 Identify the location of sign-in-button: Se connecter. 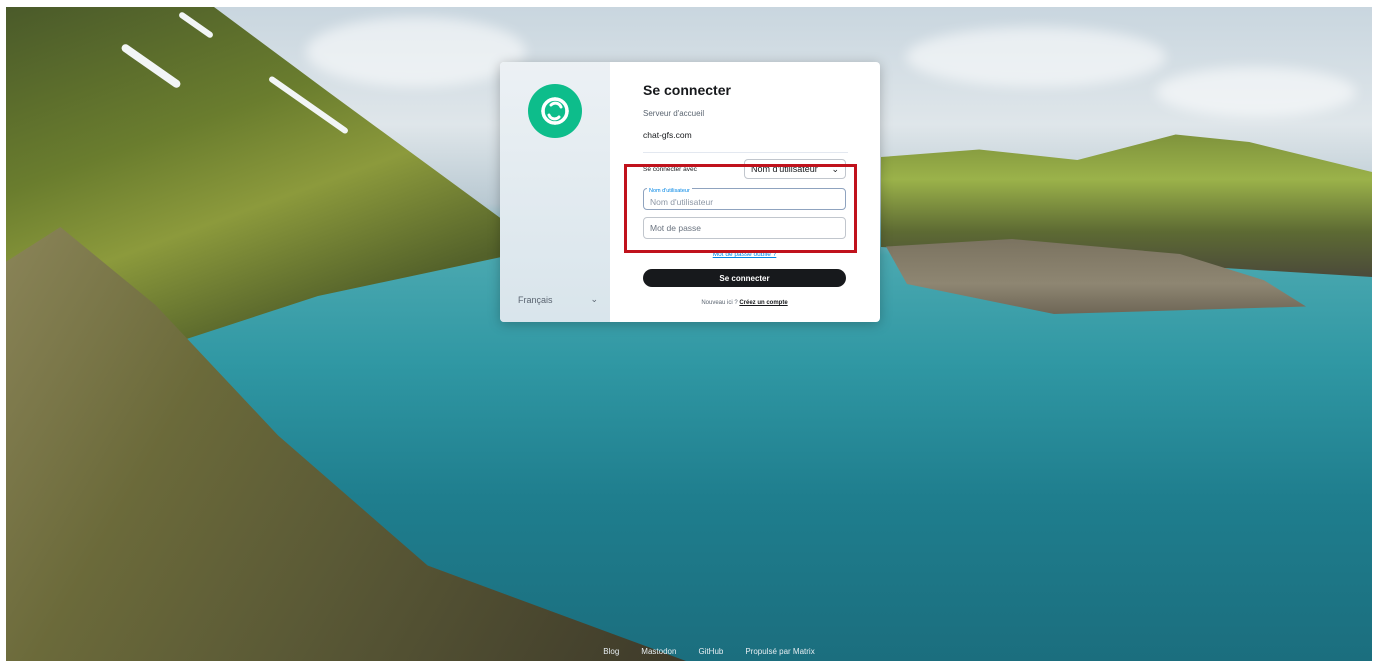
(744, 278).